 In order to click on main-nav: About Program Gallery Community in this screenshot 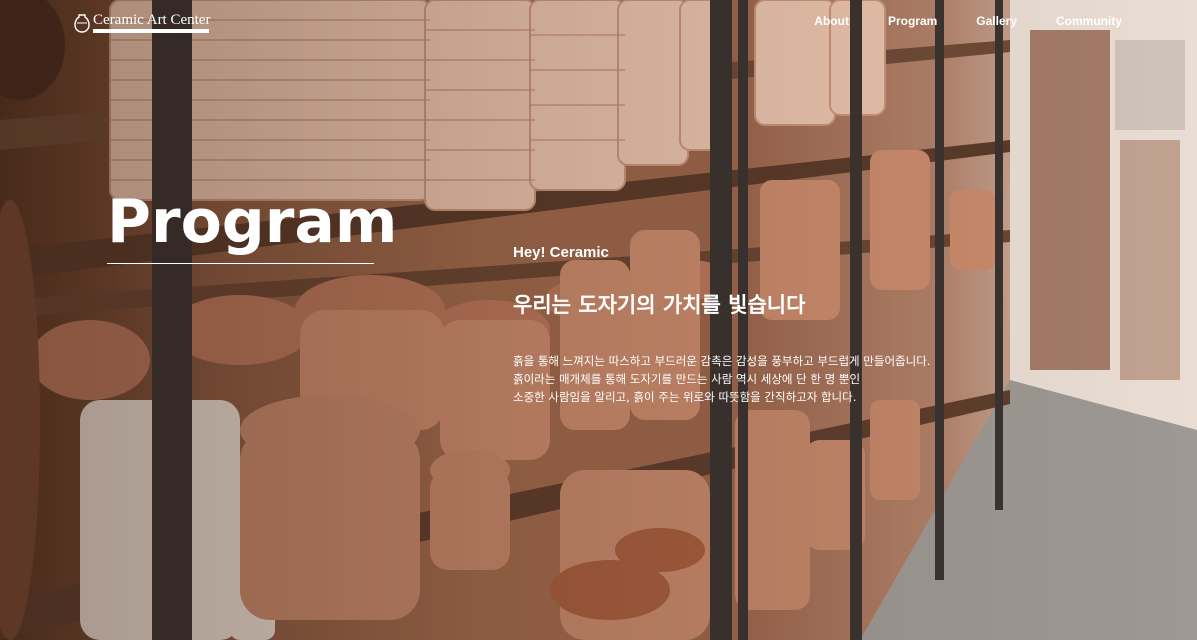, I will do `click(968, 21)`.